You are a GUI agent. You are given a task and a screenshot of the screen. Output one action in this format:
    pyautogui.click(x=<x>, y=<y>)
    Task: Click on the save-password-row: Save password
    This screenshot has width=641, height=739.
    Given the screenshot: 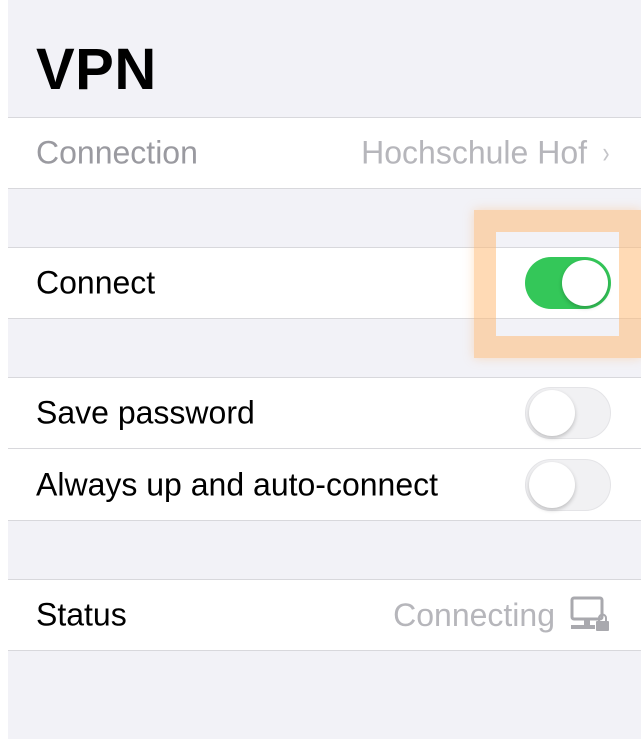 What is the action you would take?
    pyautogui.click(x=324, y=413)
    